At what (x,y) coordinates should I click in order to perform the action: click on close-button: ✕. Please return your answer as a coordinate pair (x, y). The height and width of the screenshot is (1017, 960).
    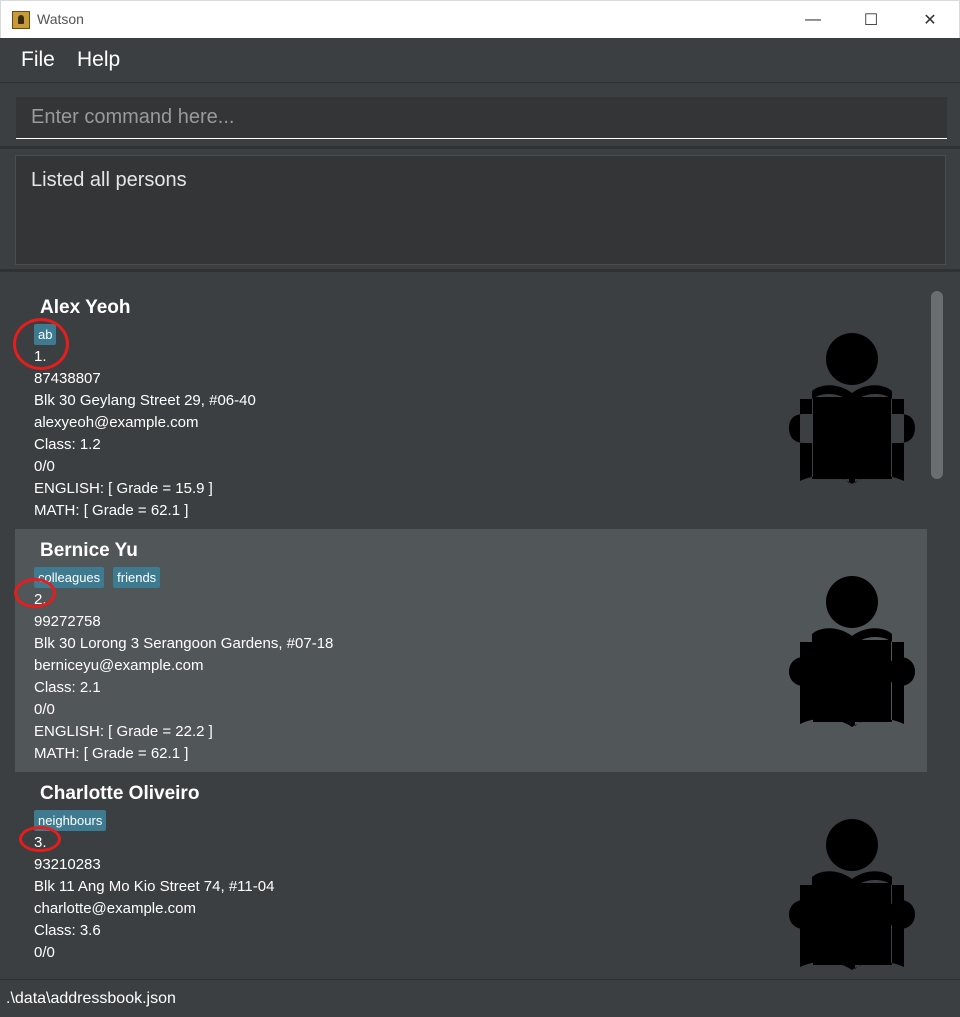
    Looking at the image, I should click on (930, 20).